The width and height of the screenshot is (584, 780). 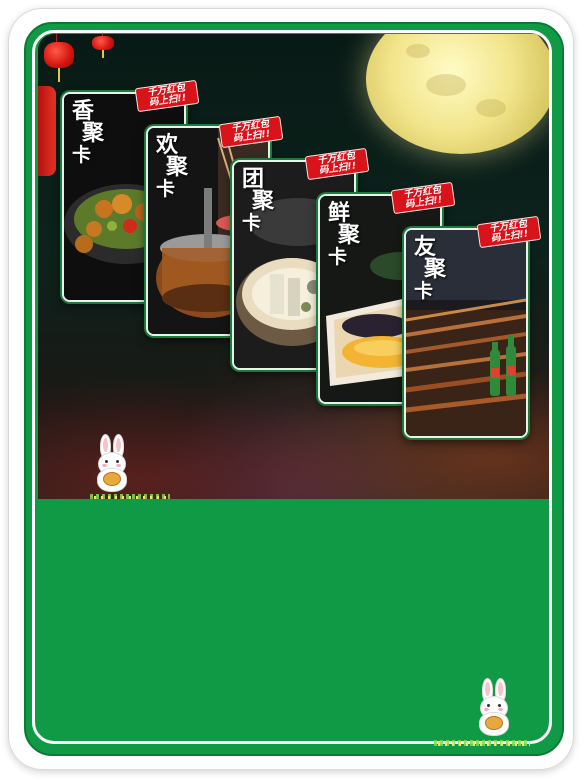 I want to click on jade-rabbit-icon, so click(x=494, y=708).